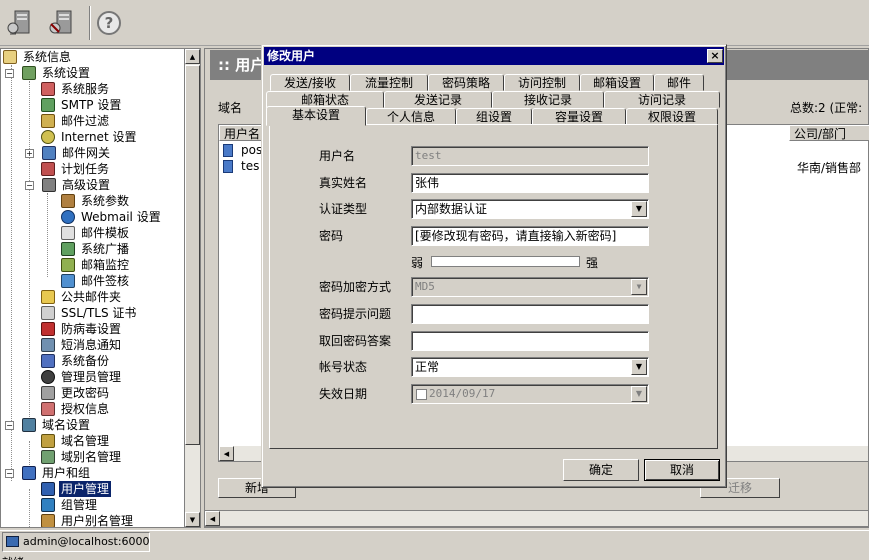 The image size is (869, 560). What do you see at coordinates (505, 261) in the screenshot?
I see `password-strength-bar` at bounding box center [505, 261].